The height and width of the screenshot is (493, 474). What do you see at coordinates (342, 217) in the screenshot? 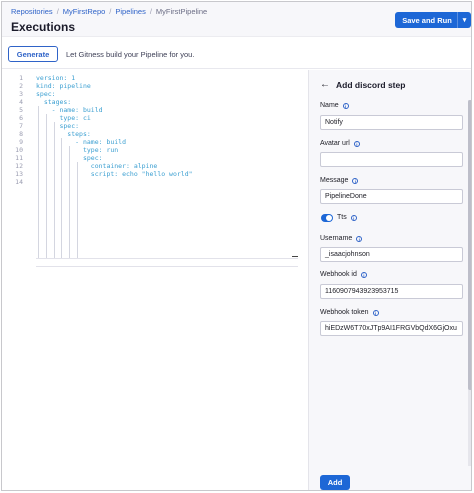
I see `tts-label-text: Tts` at bounding box center [342, 217].